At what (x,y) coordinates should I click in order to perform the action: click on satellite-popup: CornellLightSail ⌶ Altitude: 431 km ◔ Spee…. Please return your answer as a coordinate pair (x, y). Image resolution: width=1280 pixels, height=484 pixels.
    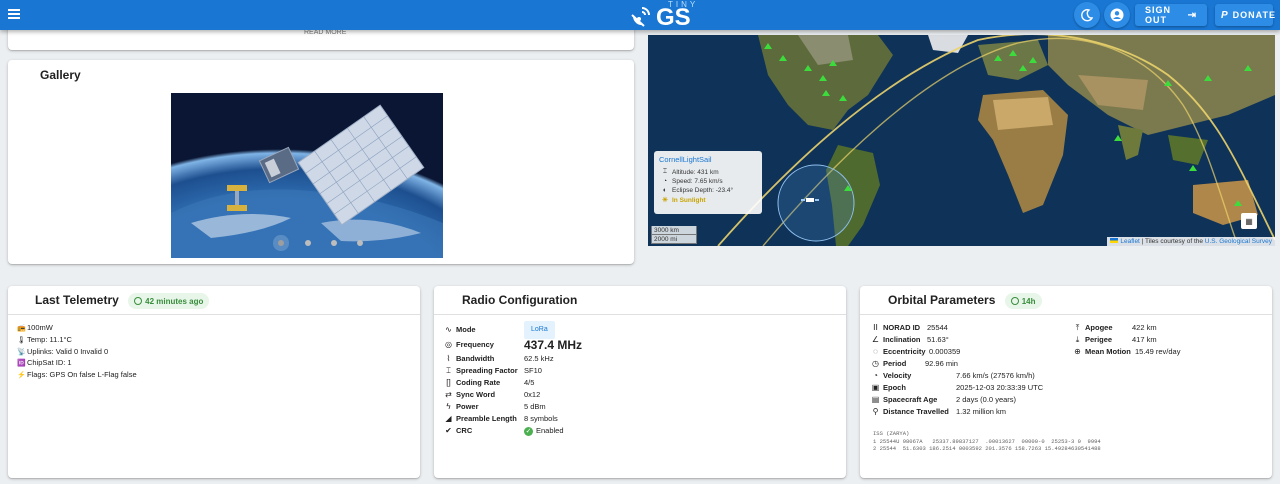
    Looking at the image, I should click on (708, 182).